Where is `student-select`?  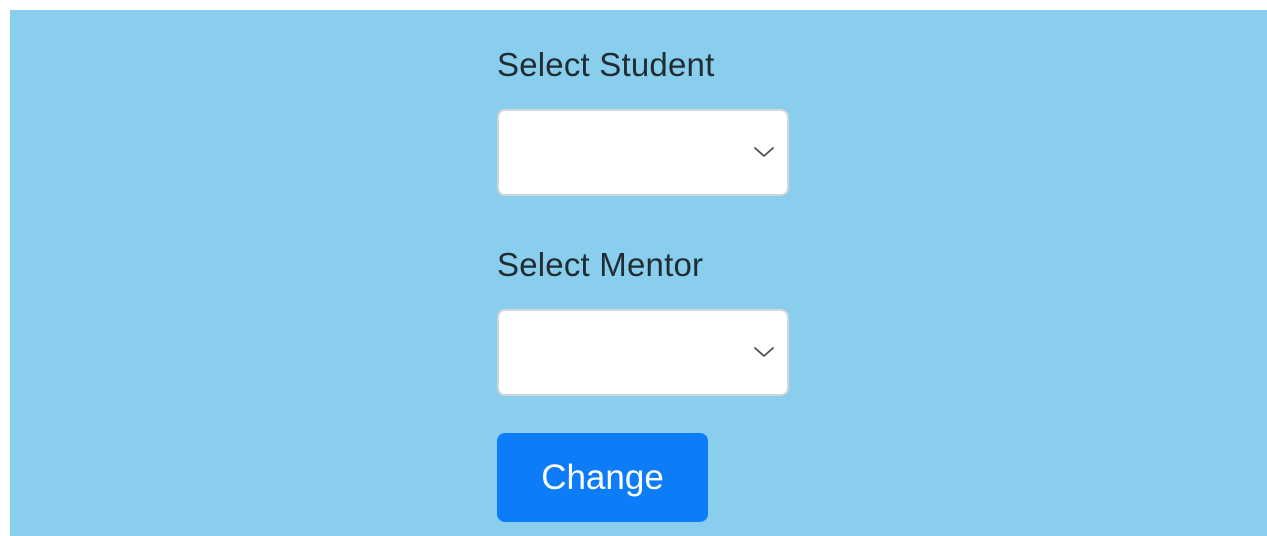 student-select is located at coordinates (643, 152).